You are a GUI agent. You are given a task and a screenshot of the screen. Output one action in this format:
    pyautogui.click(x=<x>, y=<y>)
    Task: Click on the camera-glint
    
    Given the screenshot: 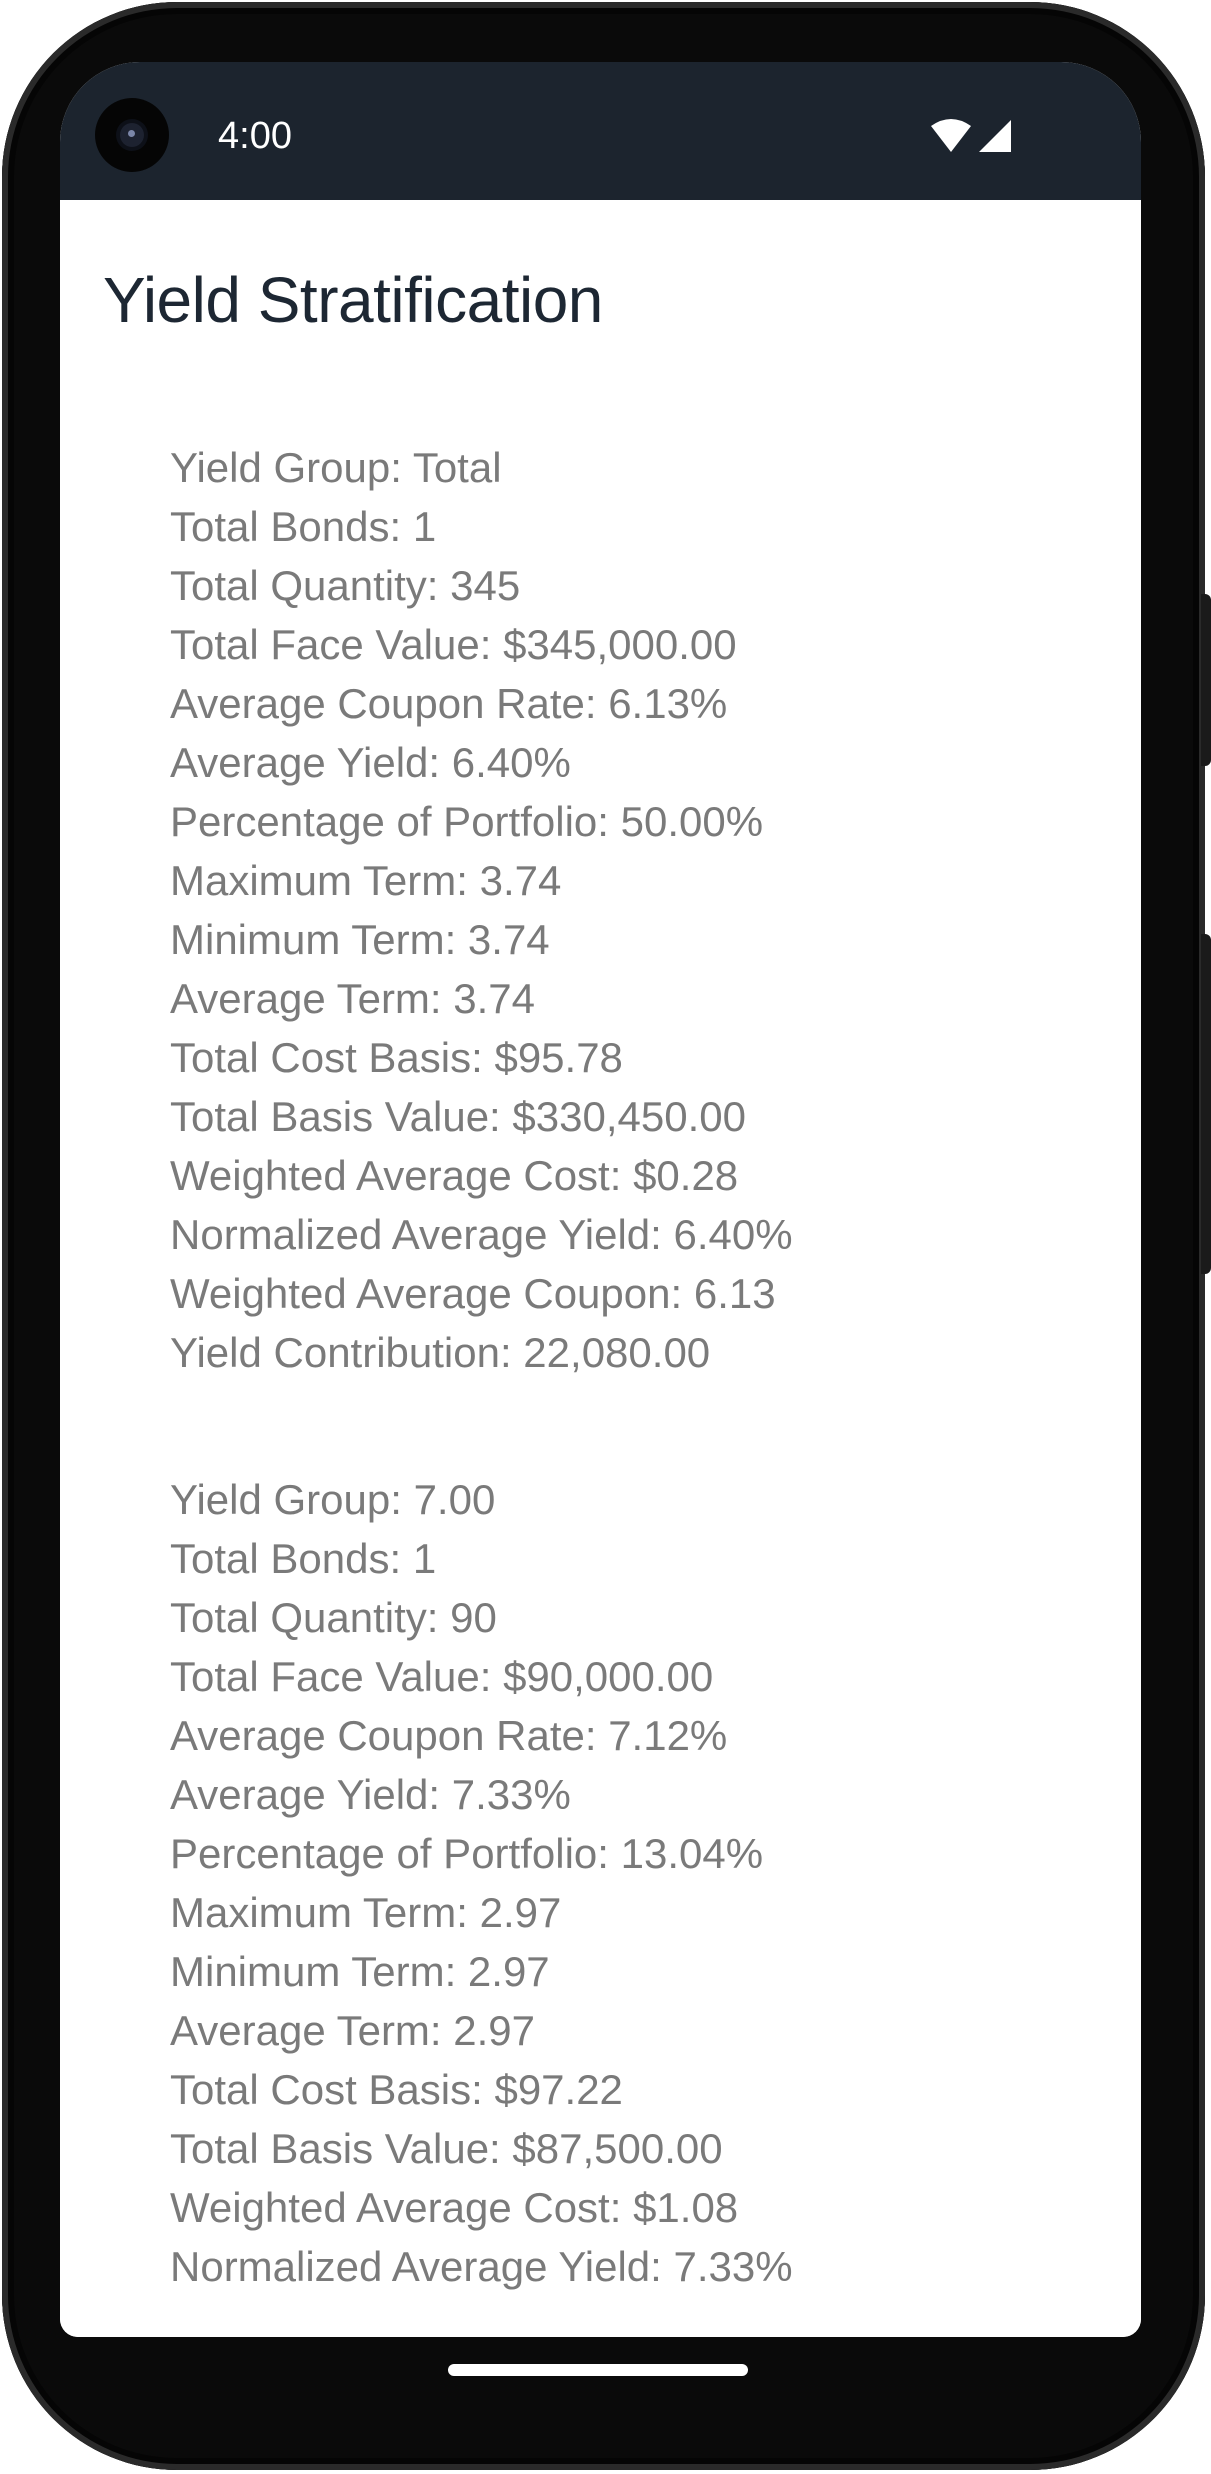 What is the action you would take?
    pyautogui.click(x=131, y=133)
    